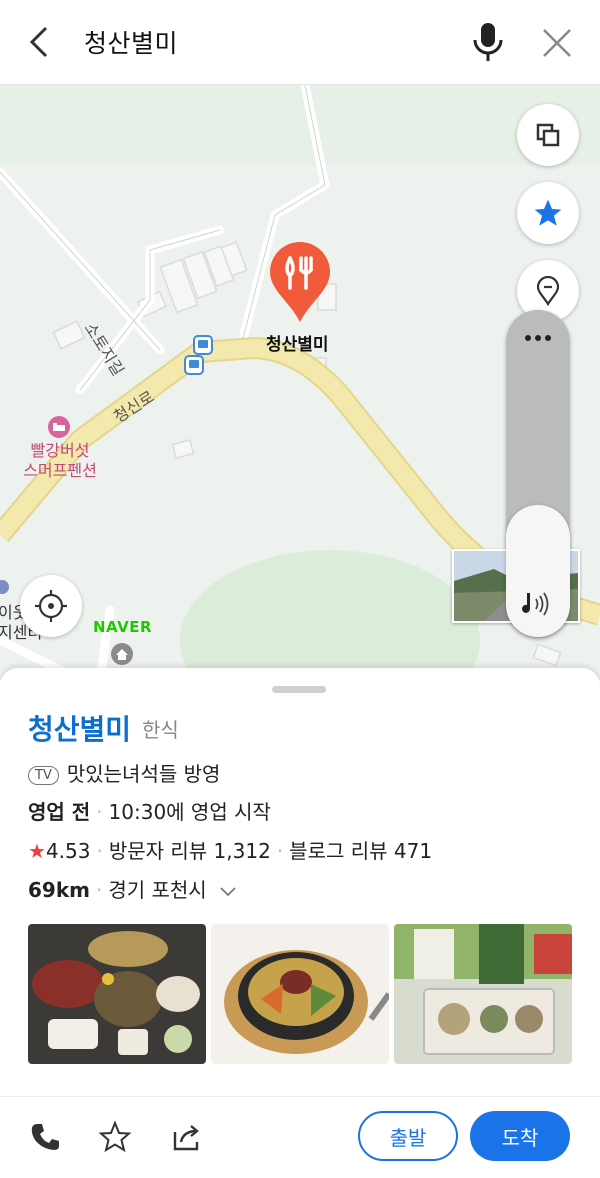 Image resolution: width=600 pixels, height=1178 pixels. What do you see at coordinates (228, 892) in the screenshot?
I see `chevron-down-icon` at bounding box center [228, 892].